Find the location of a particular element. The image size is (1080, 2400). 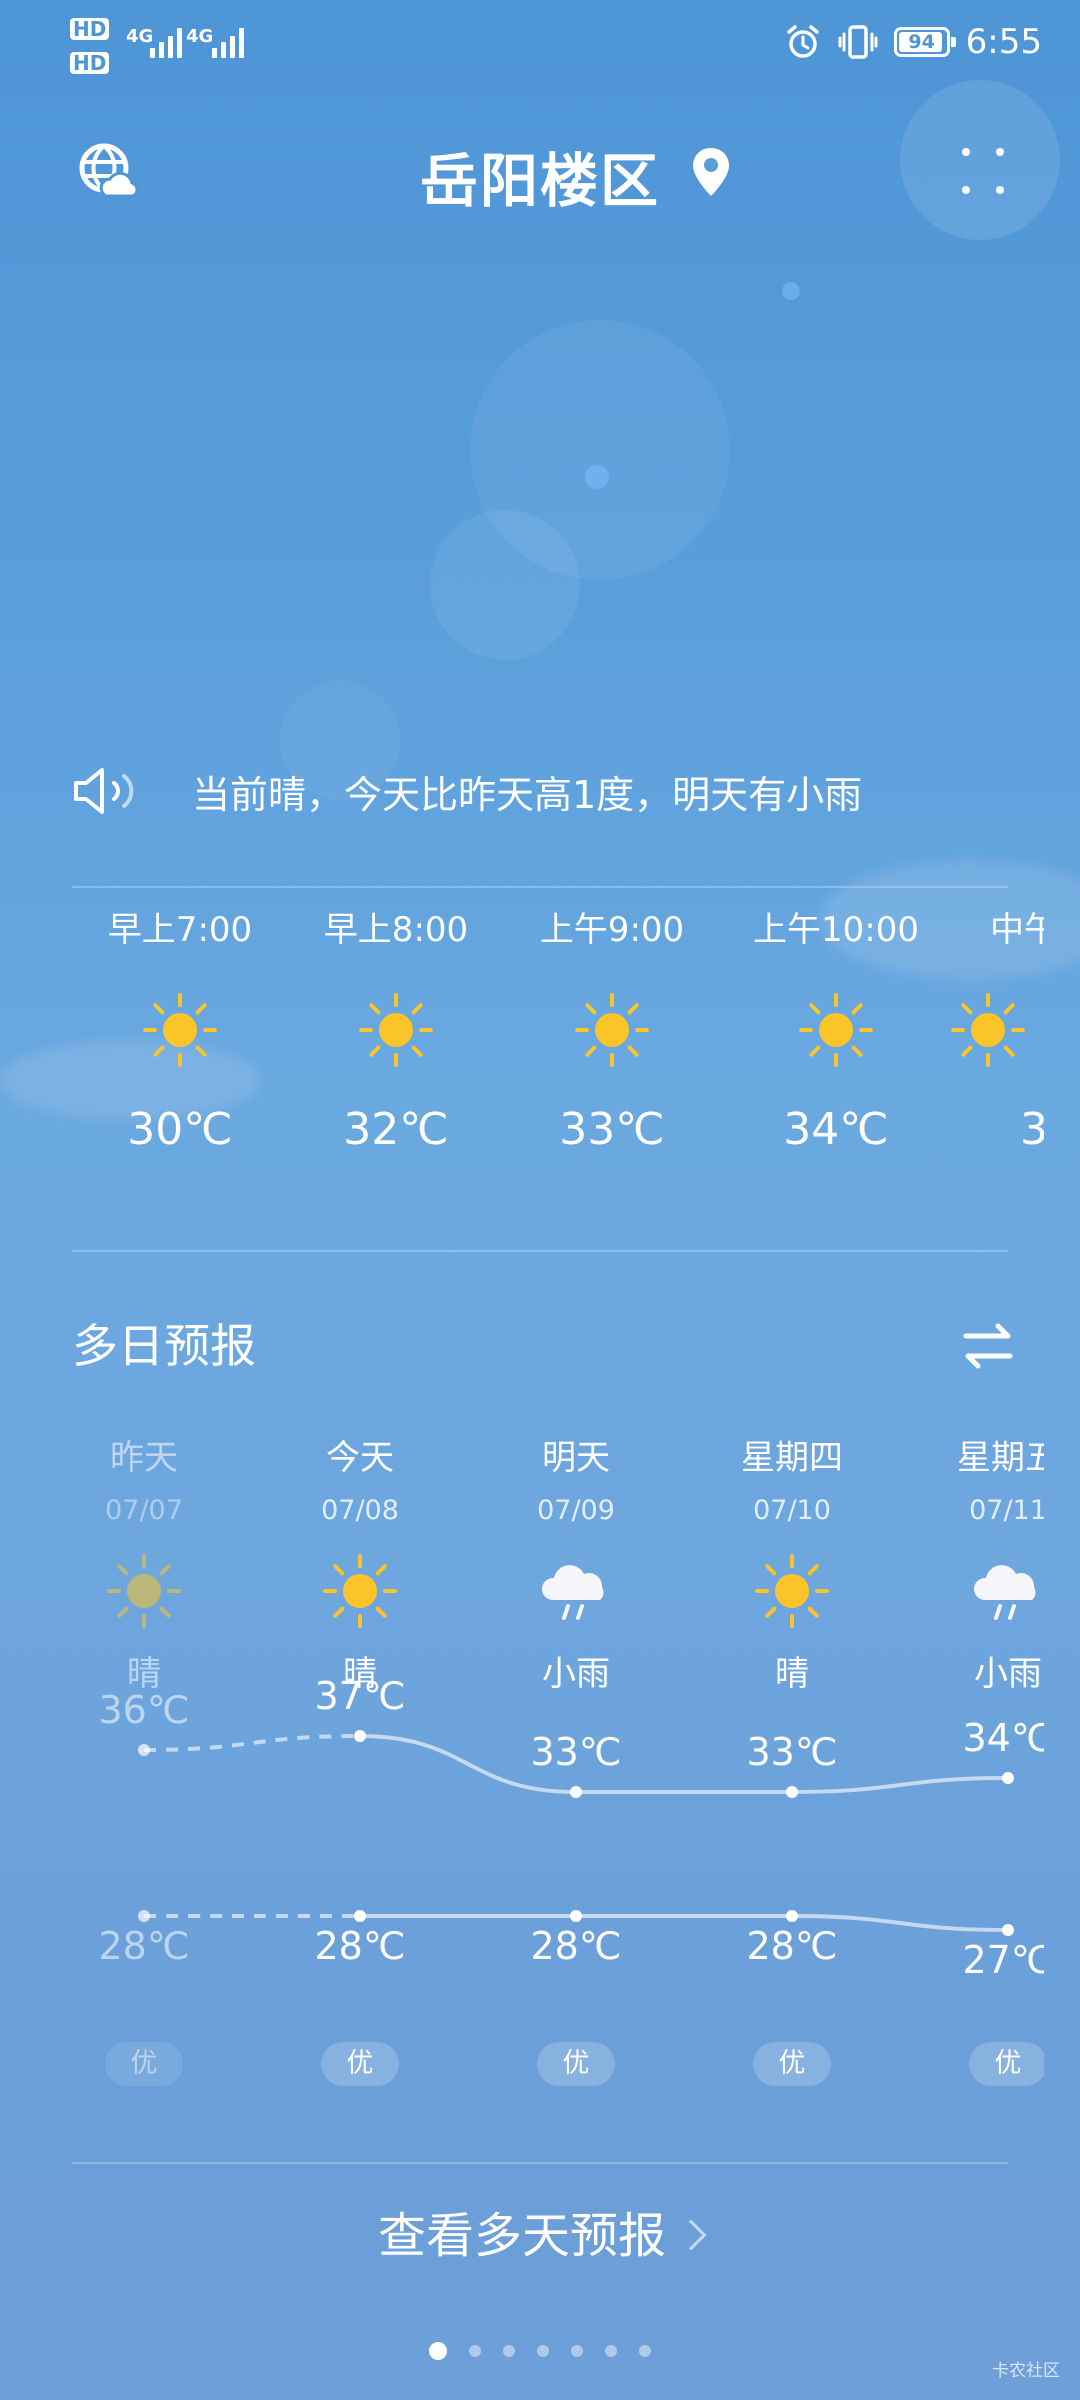

more-dots-icon is located at coordinates (983, 171).